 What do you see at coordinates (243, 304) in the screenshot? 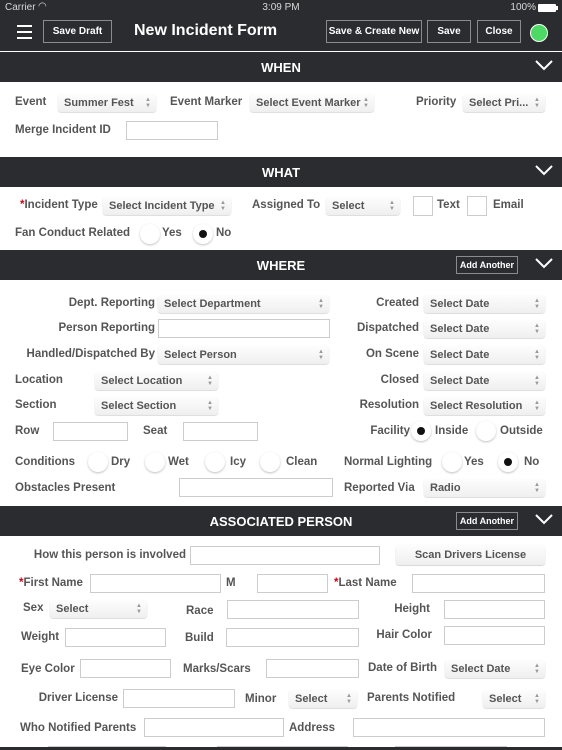
I see `dept-reporting-select: Select Department ▲ ▼` at bounding box center [243, 304].